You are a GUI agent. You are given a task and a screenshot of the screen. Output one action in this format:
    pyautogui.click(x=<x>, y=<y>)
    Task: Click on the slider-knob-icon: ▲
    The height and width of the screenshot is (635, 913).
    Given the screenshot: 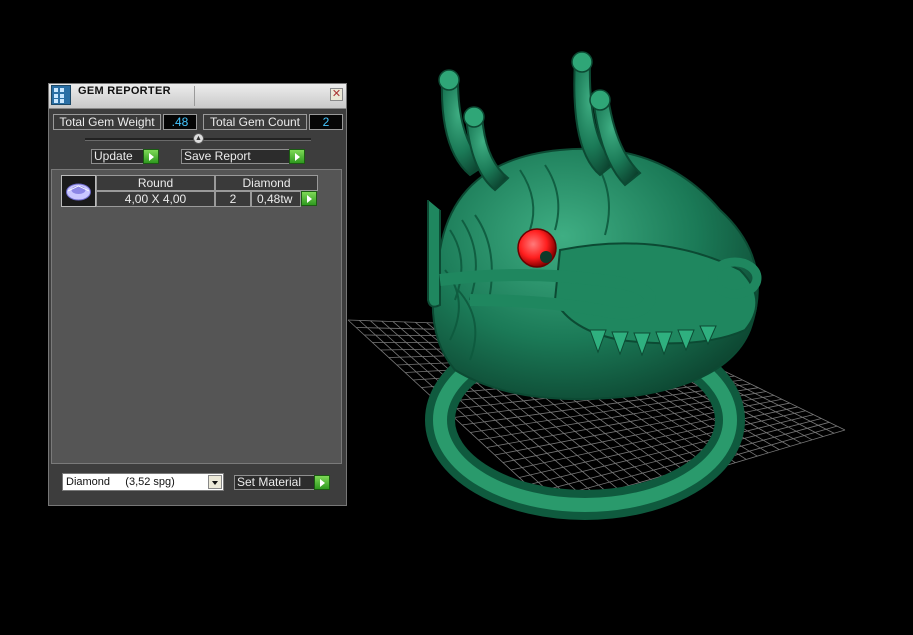 What is the action you would take?
    pyautogui.click(x=198, y=138)
    